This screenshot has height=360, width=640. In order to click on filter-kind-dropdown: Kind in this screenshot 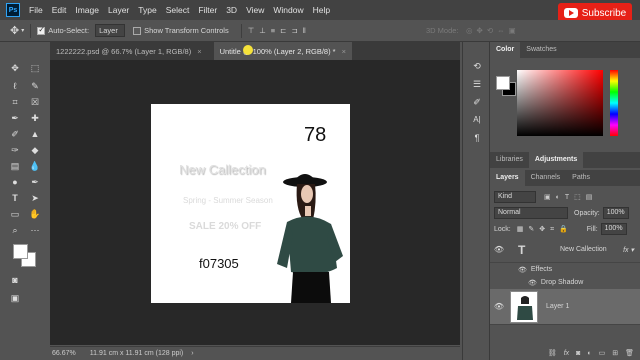, I will do `click(515, 197)`.